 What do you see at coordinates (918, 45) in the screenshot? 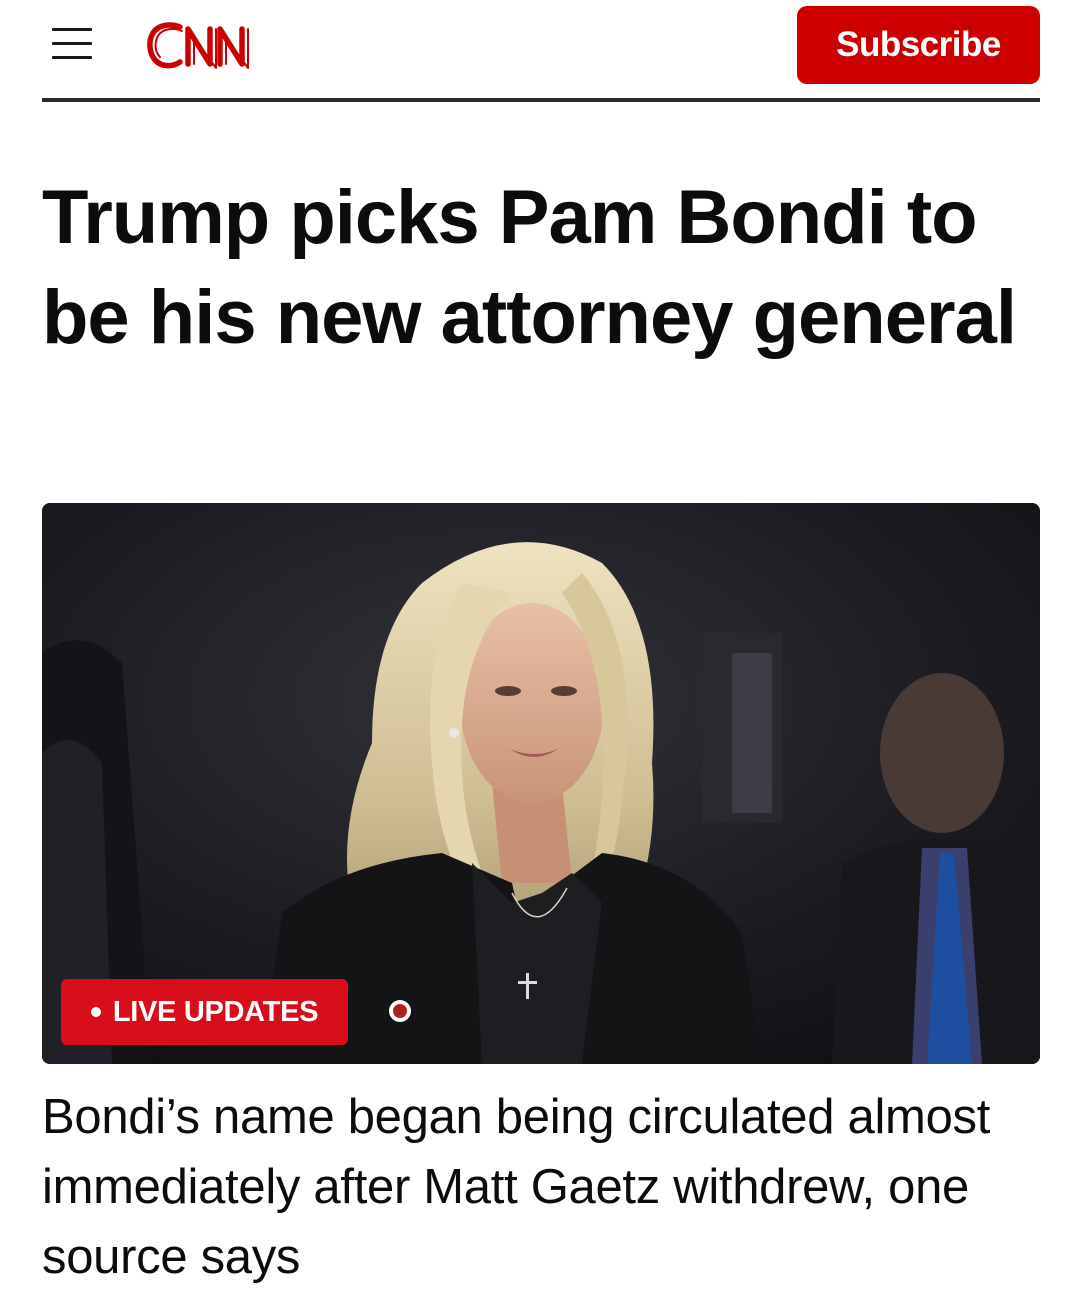
I see `subscribe-button: Subscribe` at bounding box center [918, 45].